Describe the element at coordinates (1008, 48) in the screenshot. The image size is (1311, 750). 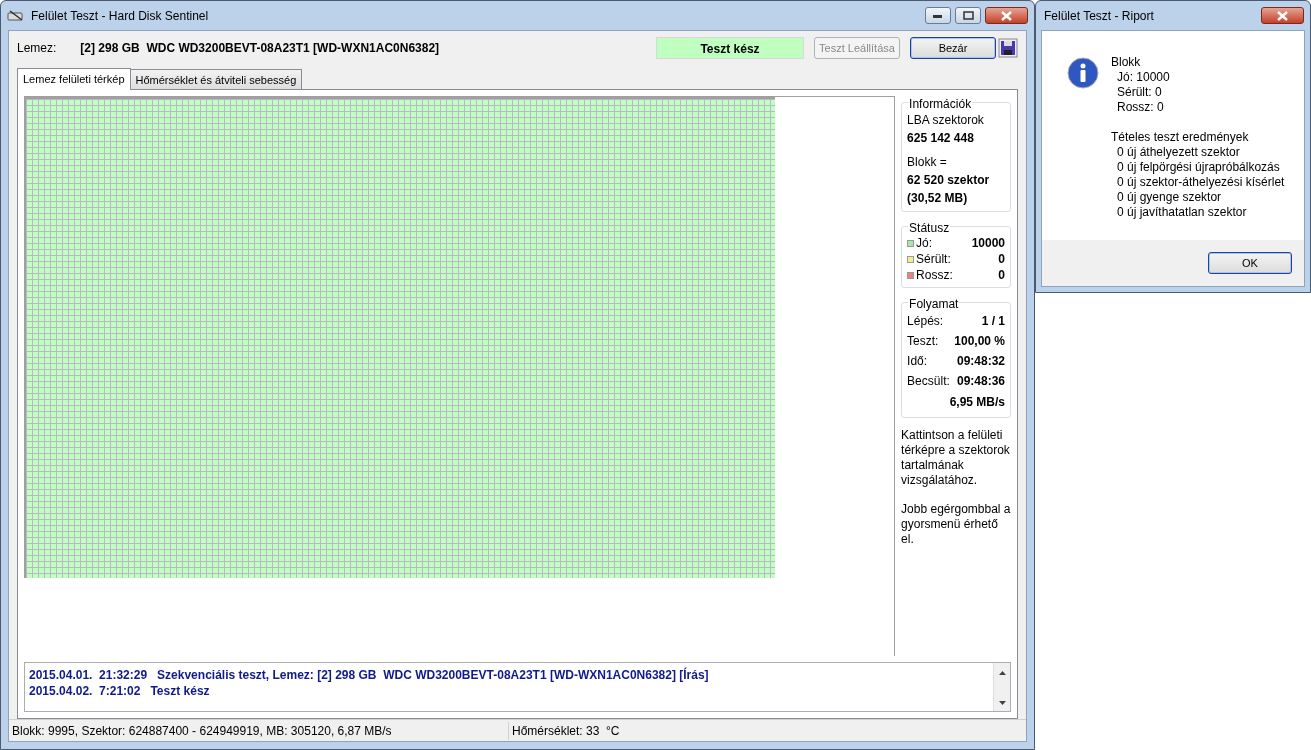
I see `save-icon` at that location.